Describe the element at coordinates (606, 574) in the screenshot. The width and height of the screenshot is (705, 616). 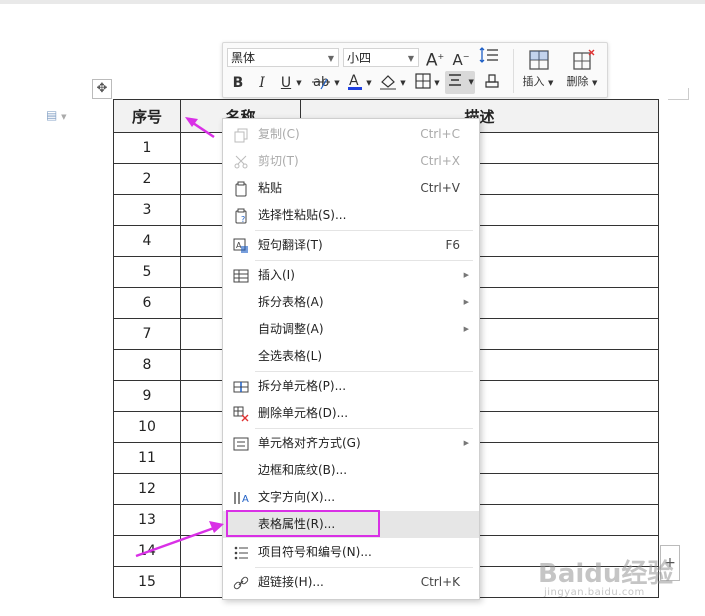
I see `watermark-text: Baidu经验` at that location.